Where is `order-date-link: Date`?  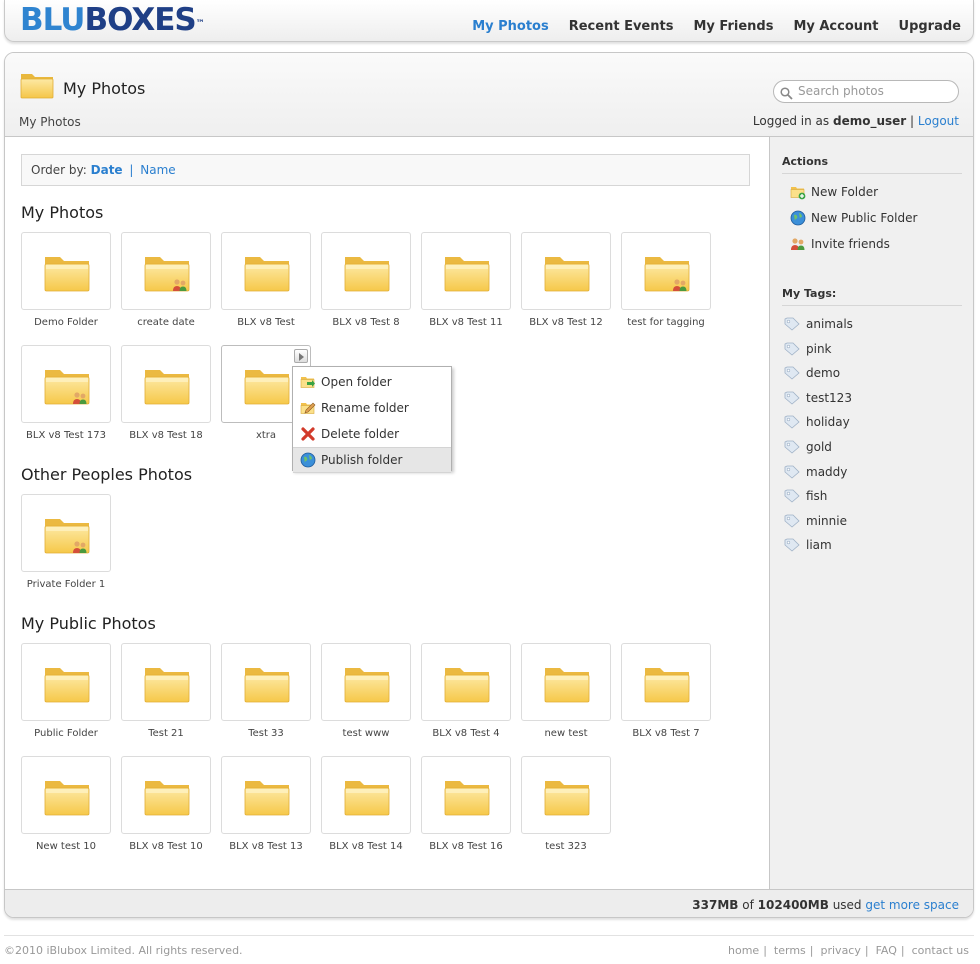
order-date-link: Date is located at coordinates (107, 170).